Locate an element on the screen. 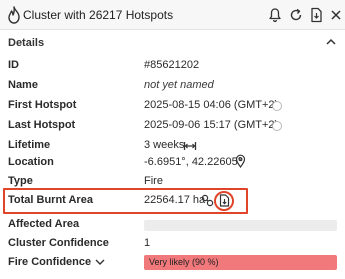  row-key: First Hotspot is located at coordinates (42, 105).